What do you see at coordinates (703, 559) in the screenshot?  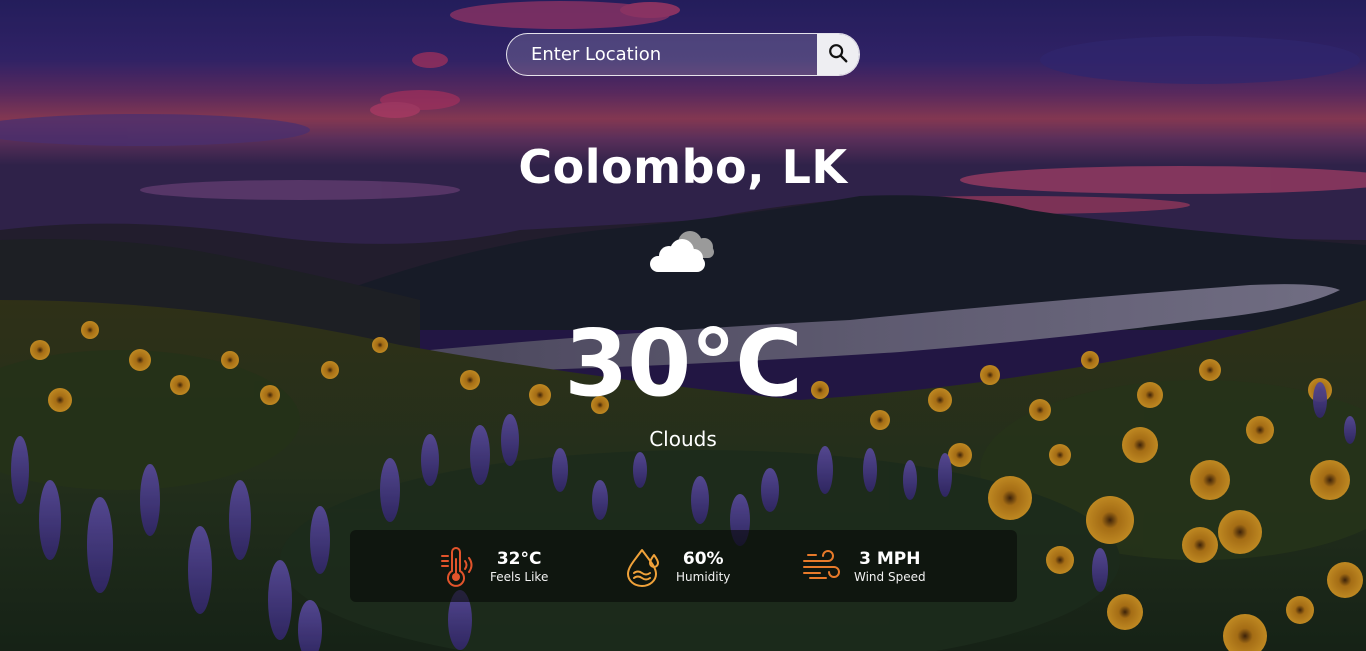 I see `humidity-value: 60%` at bounding box center [703, 559].